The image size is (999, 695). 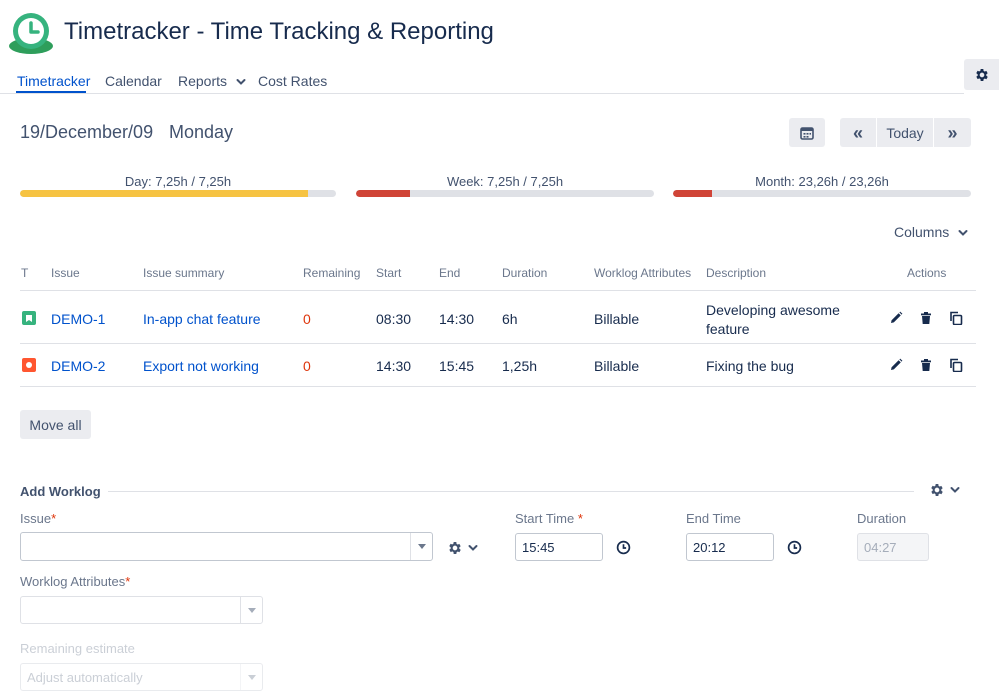 What do you see at coordinates (78, 366) in the screenshot?
I see `issue-key-link: DEMO-2` at bounding box center [78, 366].